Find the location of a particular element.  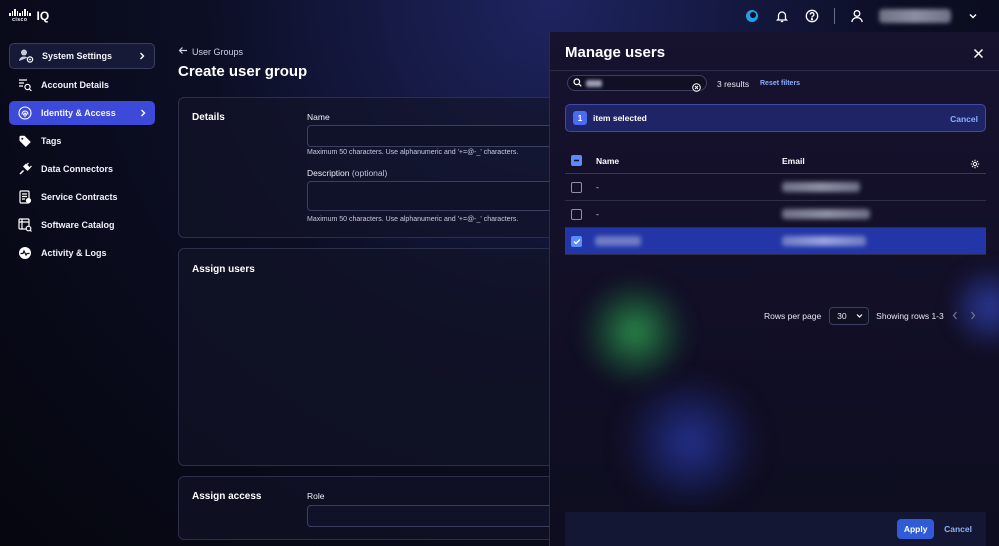

results-count: 3 results is located at coordinates (733, 84).